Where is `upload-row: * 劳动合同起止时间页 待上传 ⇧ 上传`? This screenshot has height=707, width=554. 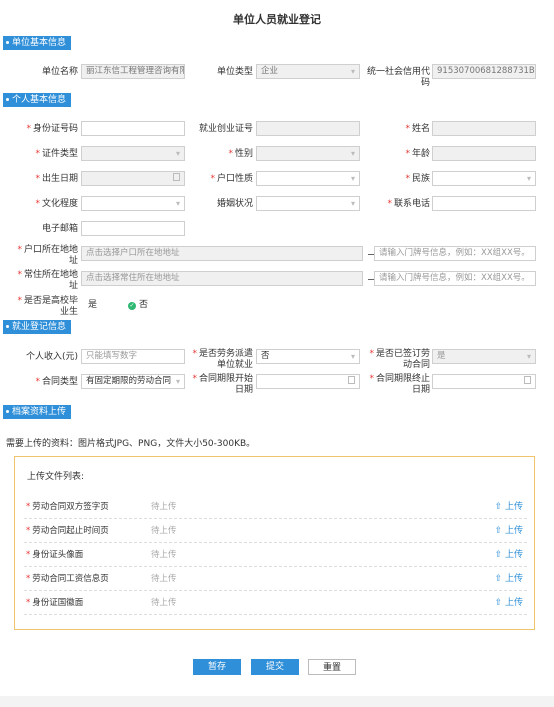
upload-row: * 劳动合同起止时间页 待上传 ⇧ 上传 is located at coordinates (275, 530).